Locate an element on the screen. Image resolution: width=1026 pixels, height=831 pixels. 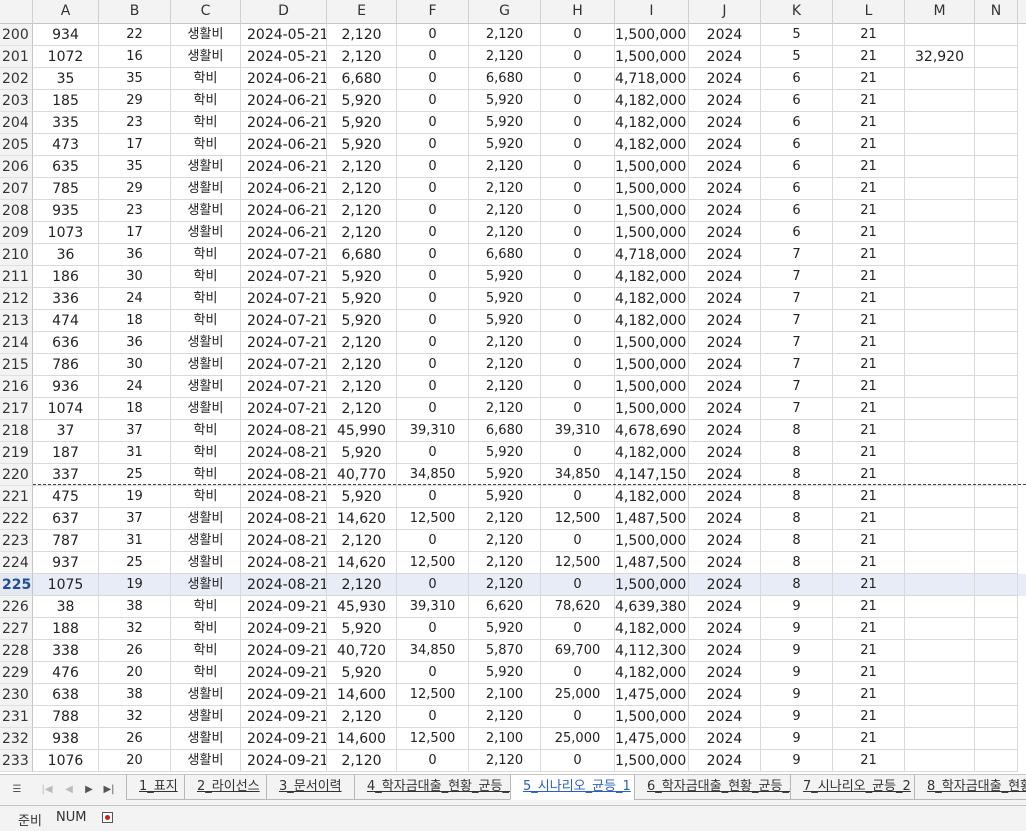
column-header-k: K is located at coordinates (797, 11).